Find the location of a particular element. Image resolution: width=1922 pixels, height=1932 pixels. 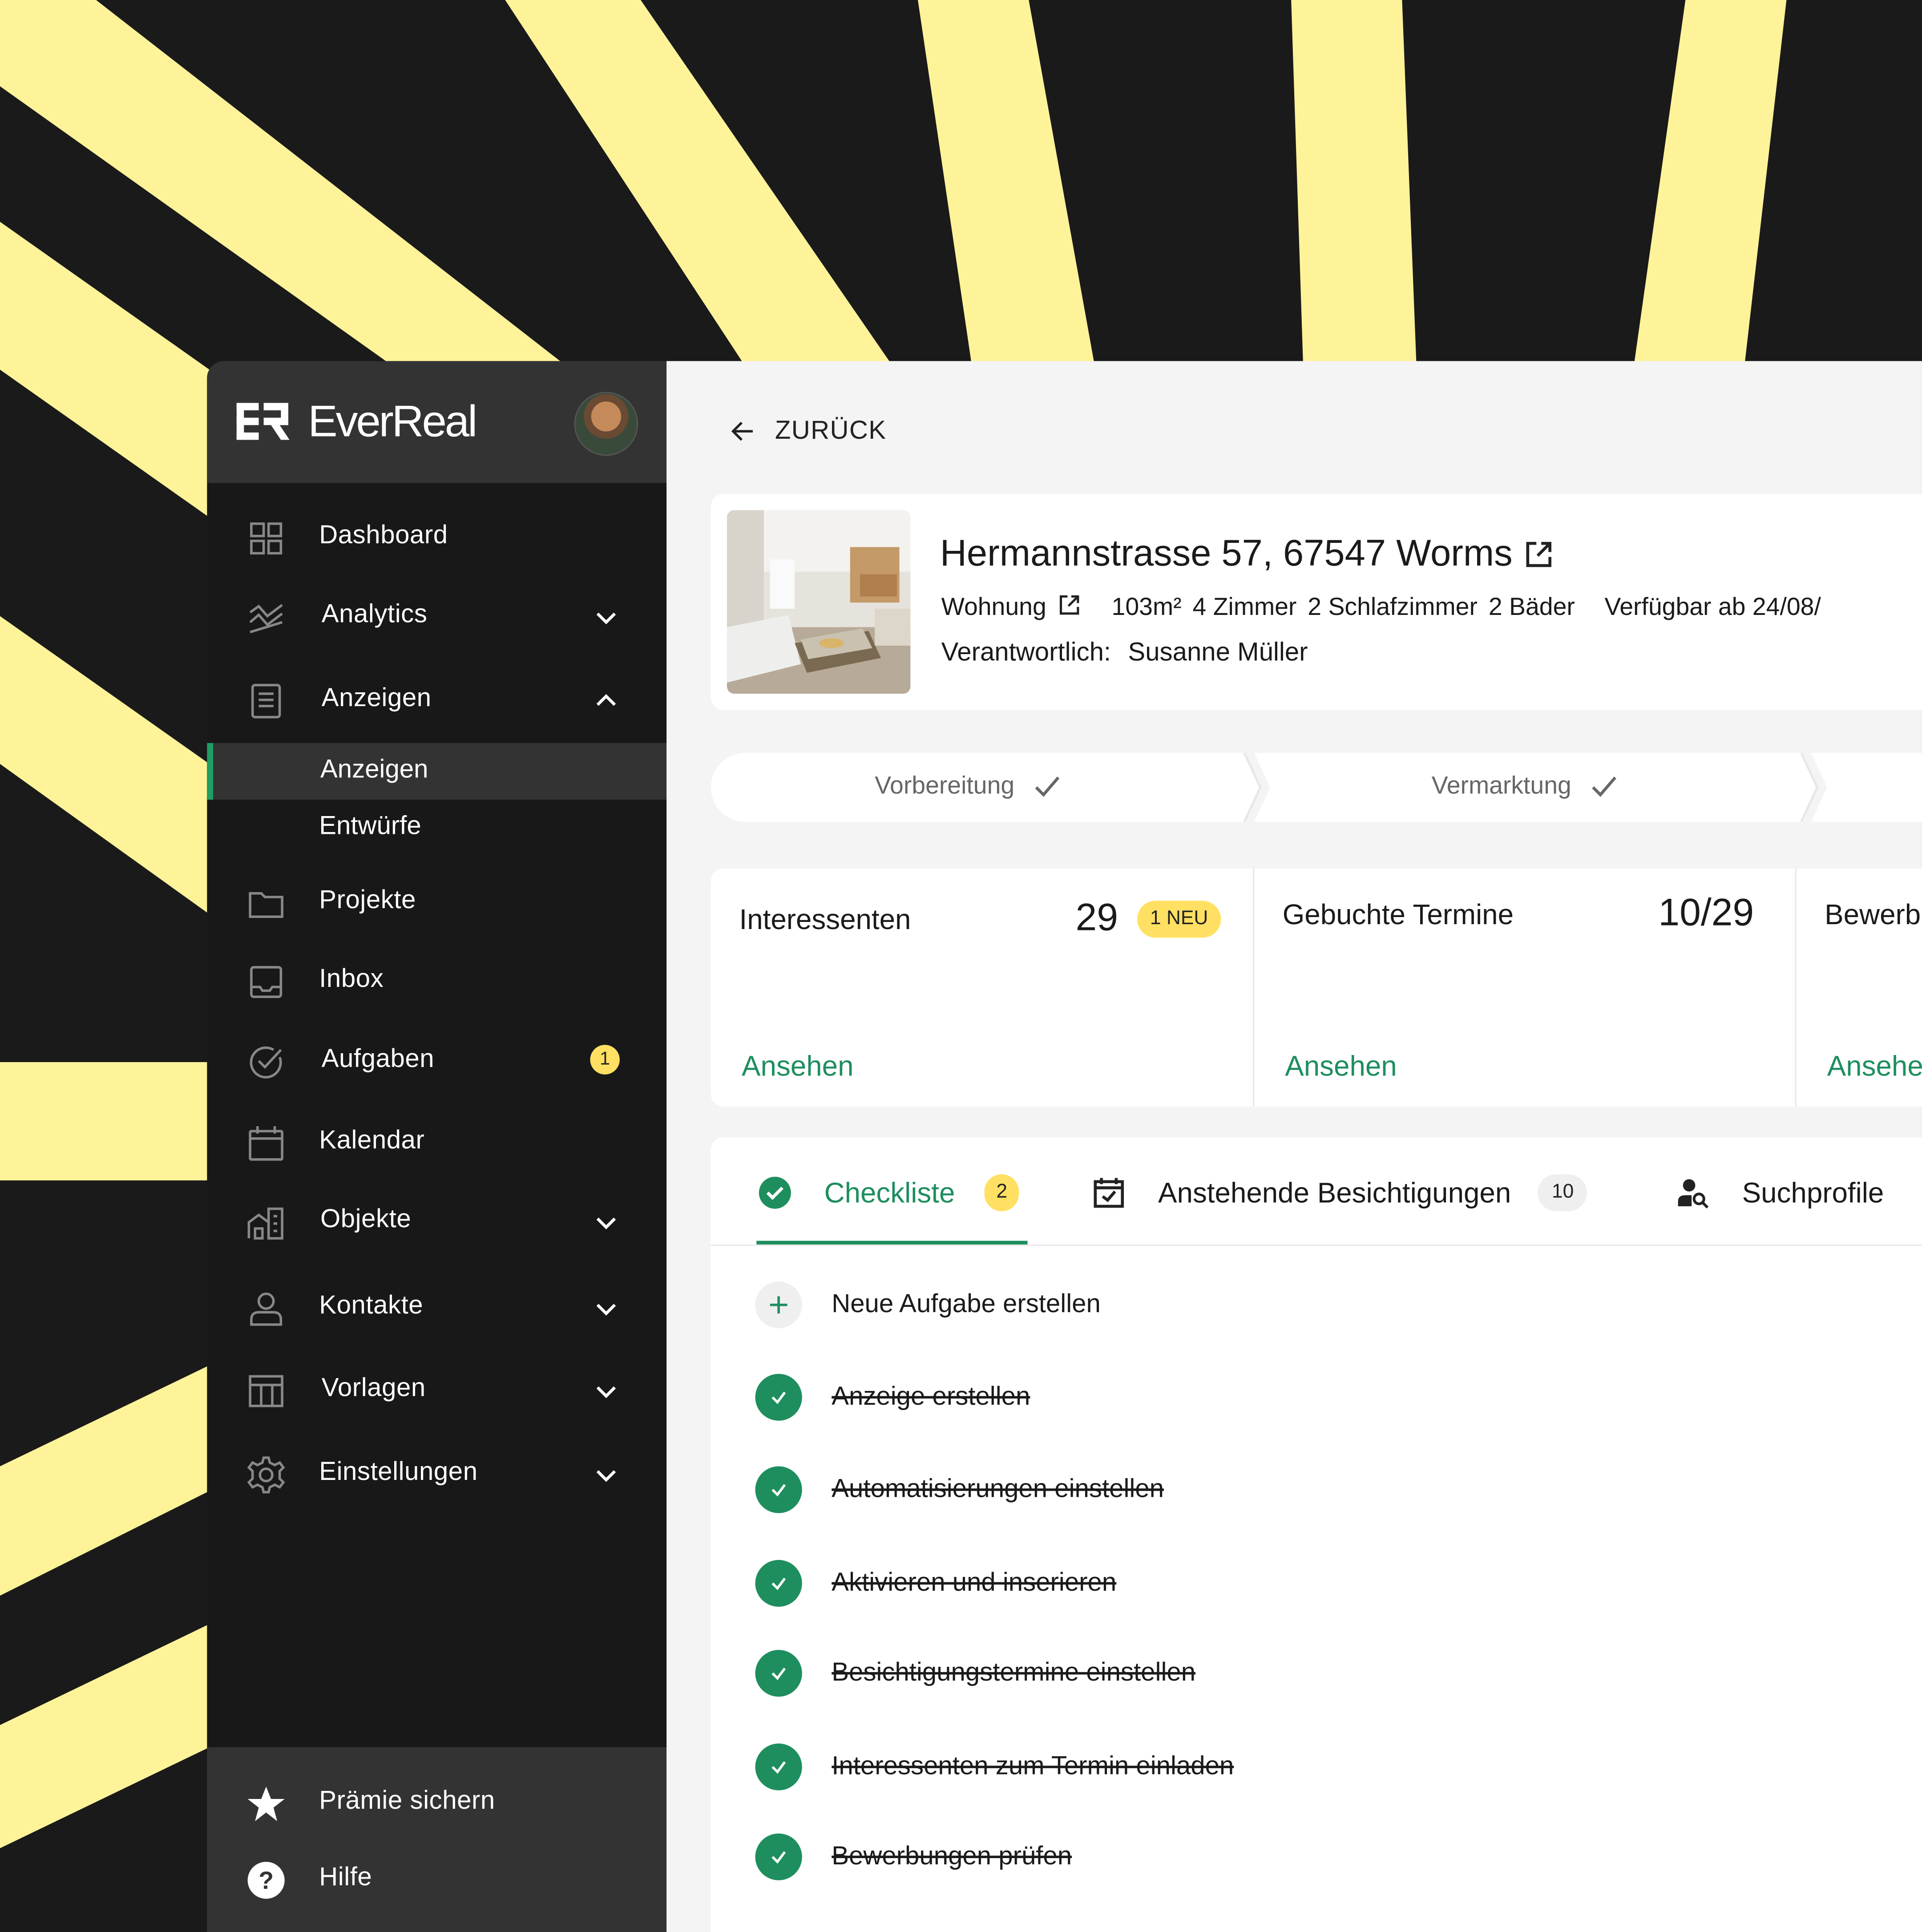

task-label: Bewerbungen prüfen is located at coordinates (952, 1856).